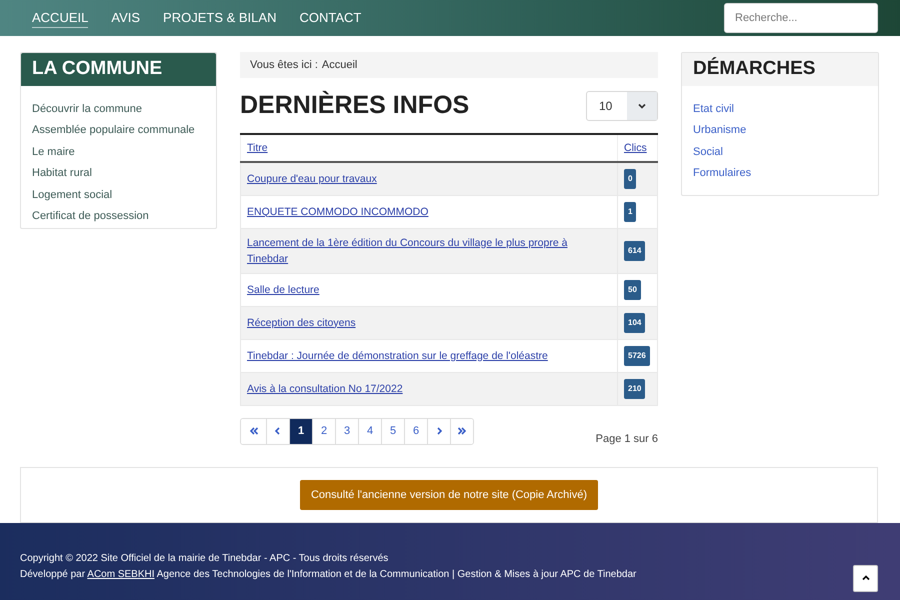 The image size is (900, 600). I want to click on page-link: 1, so click(300, 431).